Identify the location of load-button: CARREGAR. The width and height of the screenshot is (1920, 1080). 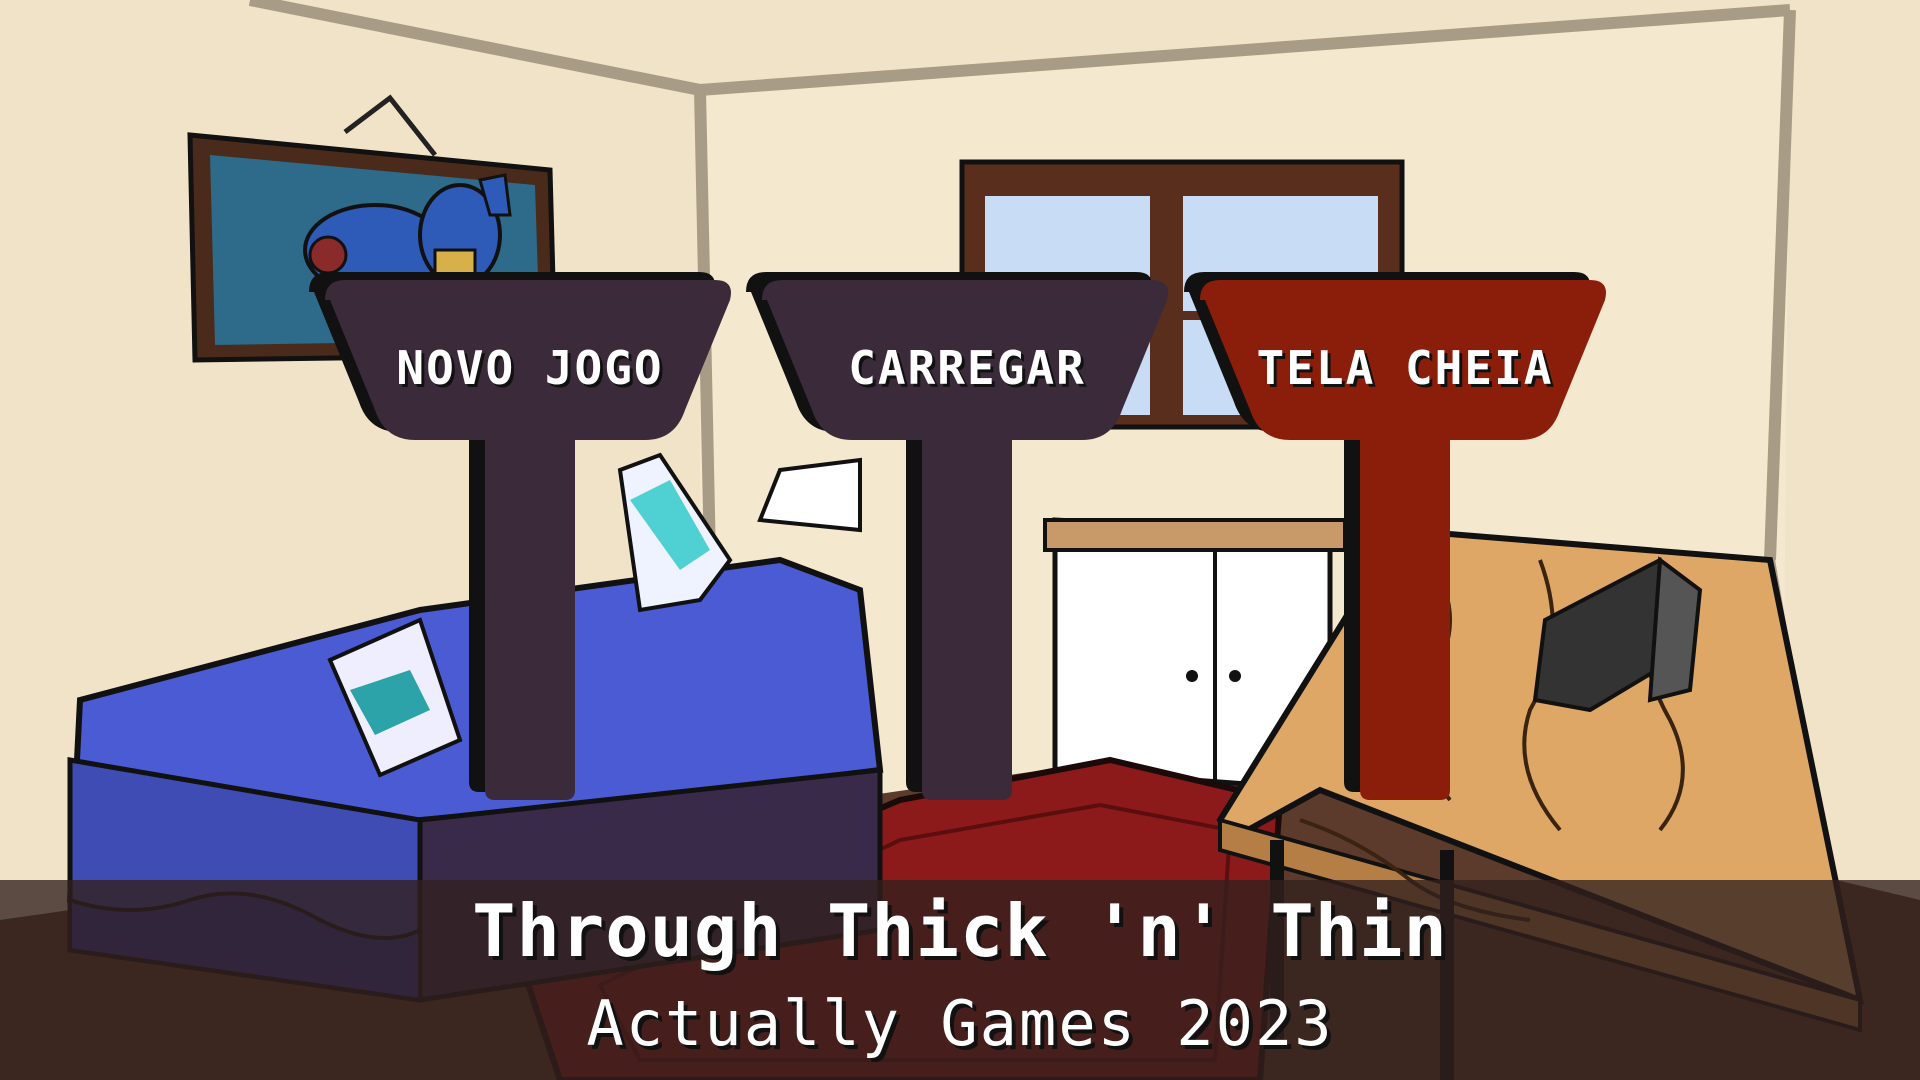
(959, 536).